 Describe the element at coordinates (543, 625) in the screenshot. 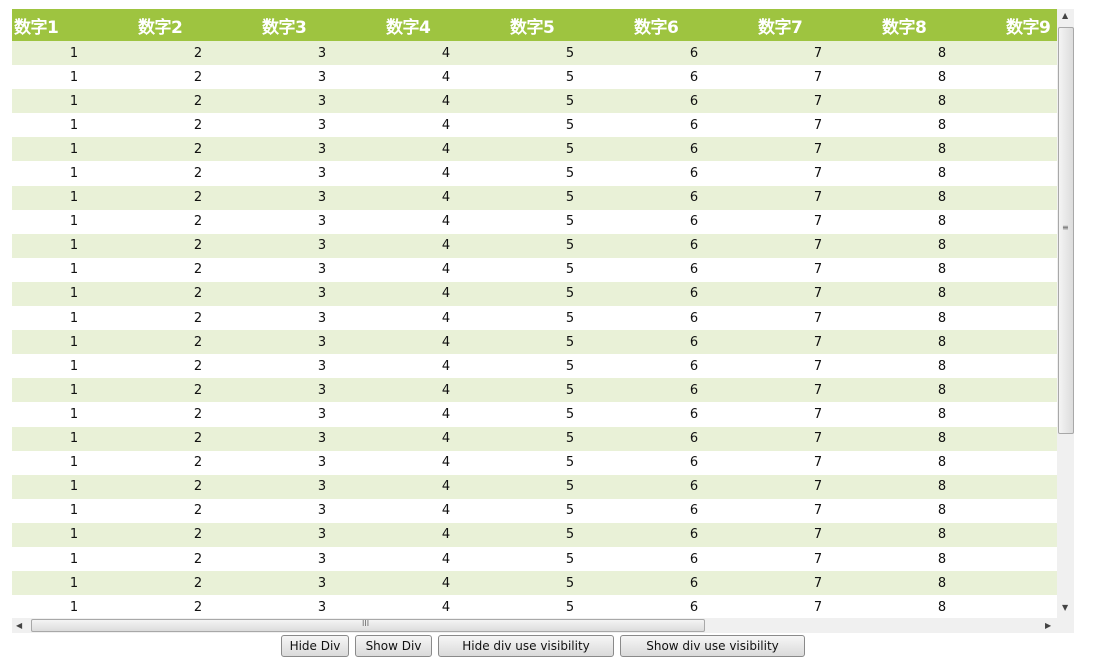

I see `horizontal-scrollbar: ◀ III ▶` at that location.